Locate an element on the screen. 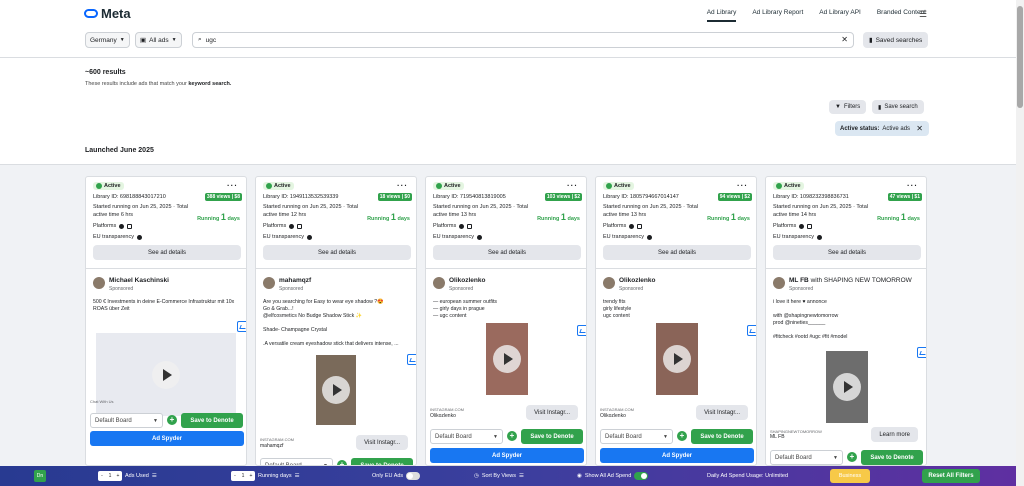  only-eu-toggle is located at coordinates (413, 476).